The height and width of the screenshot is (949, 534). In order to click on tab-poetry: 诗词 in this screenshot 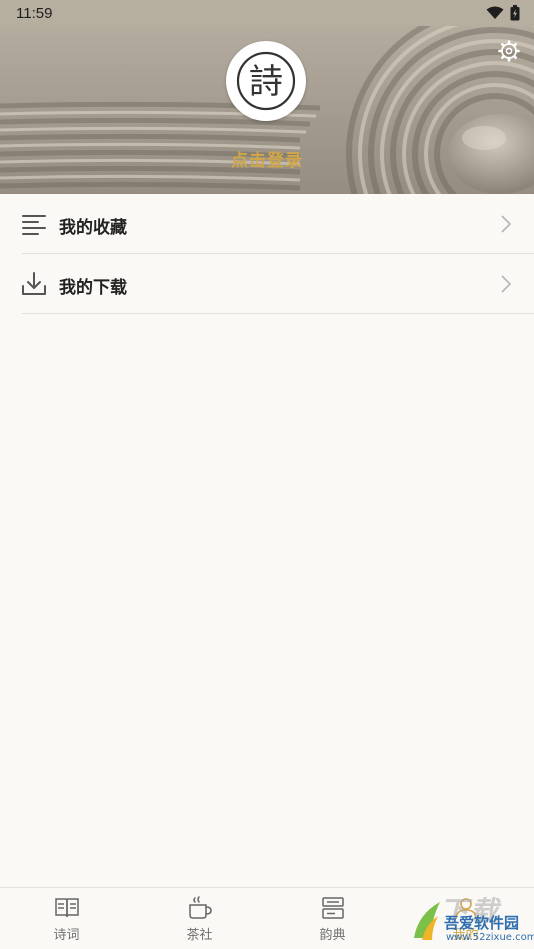, I will do `click(66, 918)`.